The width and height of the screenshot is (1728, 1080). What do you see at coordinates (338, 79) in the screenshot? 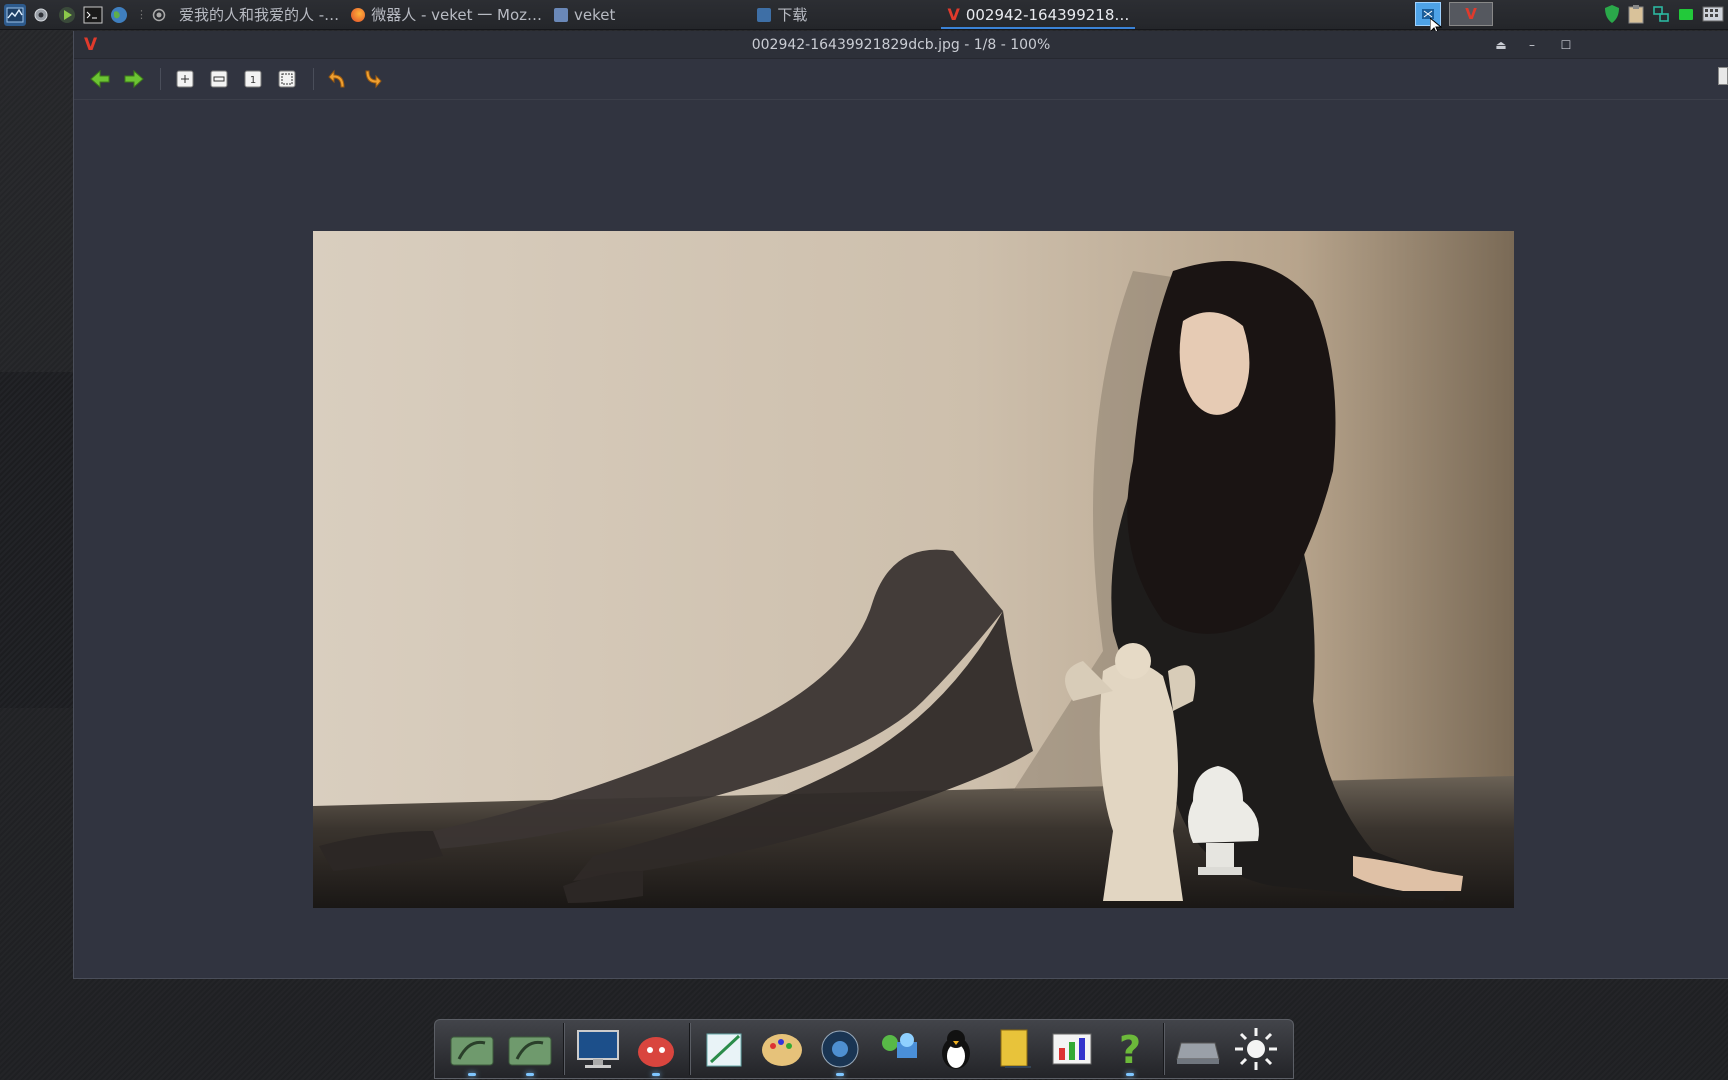
I see `rotate-left-icon` at bounding box center [338, 79].